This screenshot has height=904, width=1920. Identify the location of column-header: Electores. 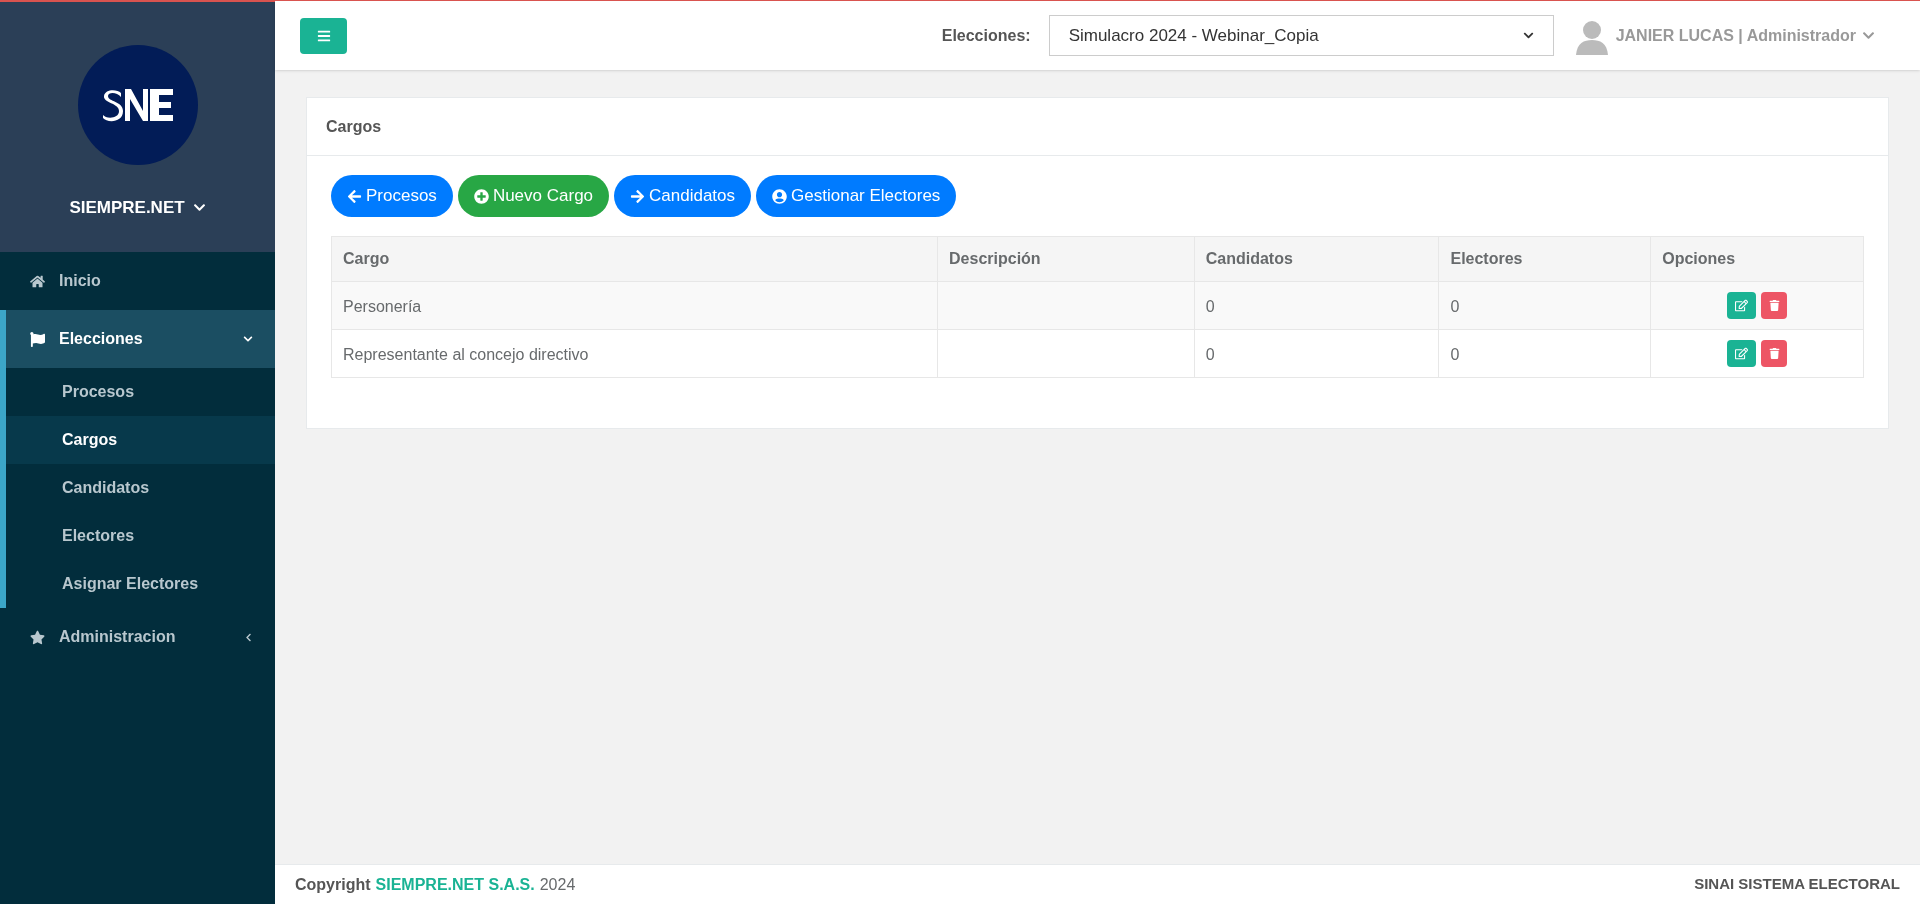
(1544, 259).